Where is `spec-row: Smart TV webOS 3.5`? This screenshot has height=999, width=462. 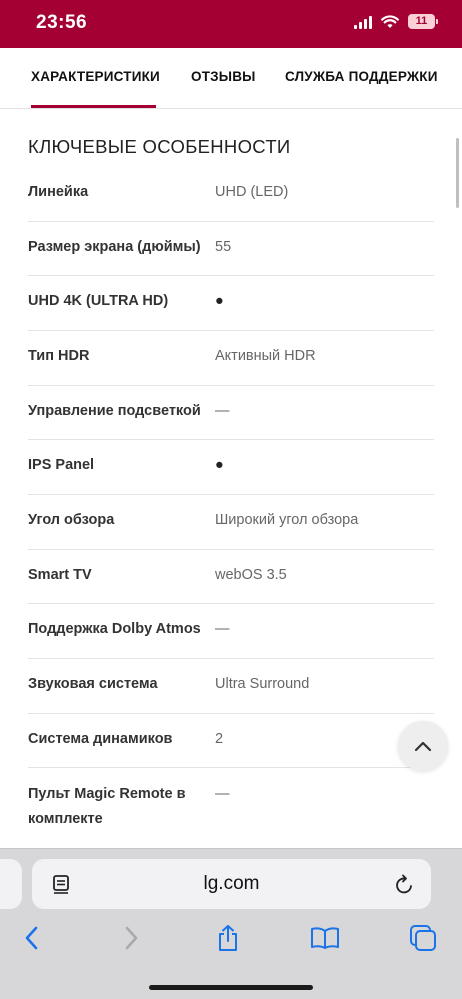 spec-row: Smart TV webOS 3.5 is located at coordinates (231, 577).